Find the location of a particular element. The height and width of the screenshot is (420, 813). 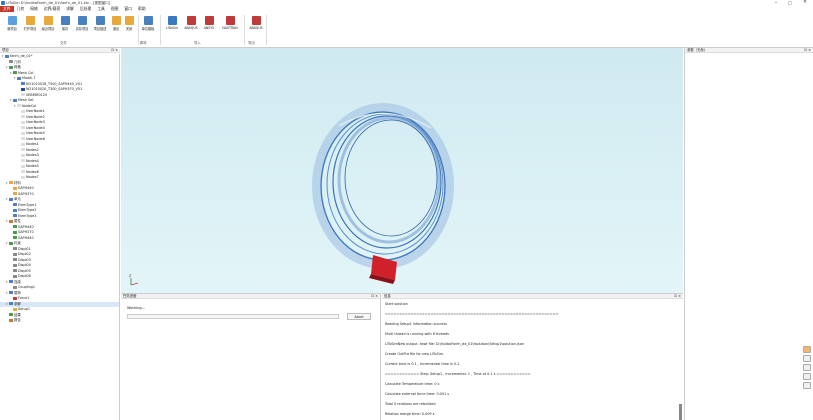

tree-item-label: 材料 is located at coordinates (17, 182).